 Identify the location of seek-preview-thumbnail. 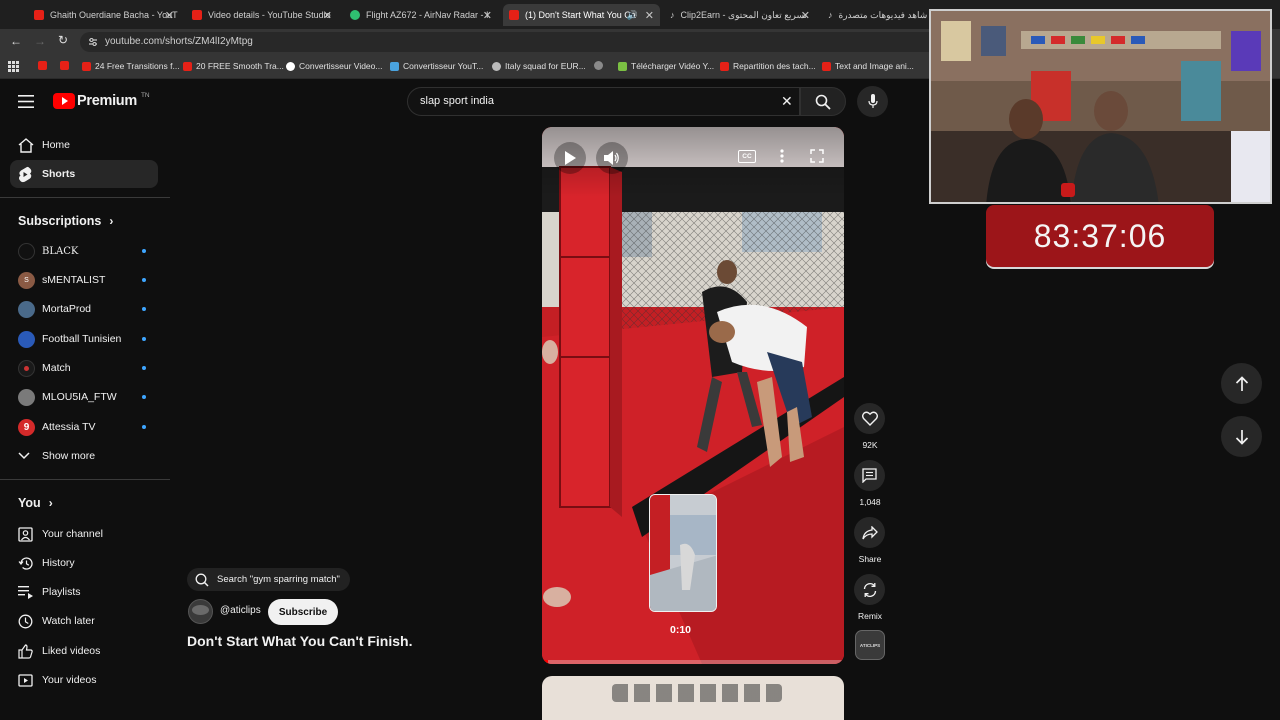
(683, 553).